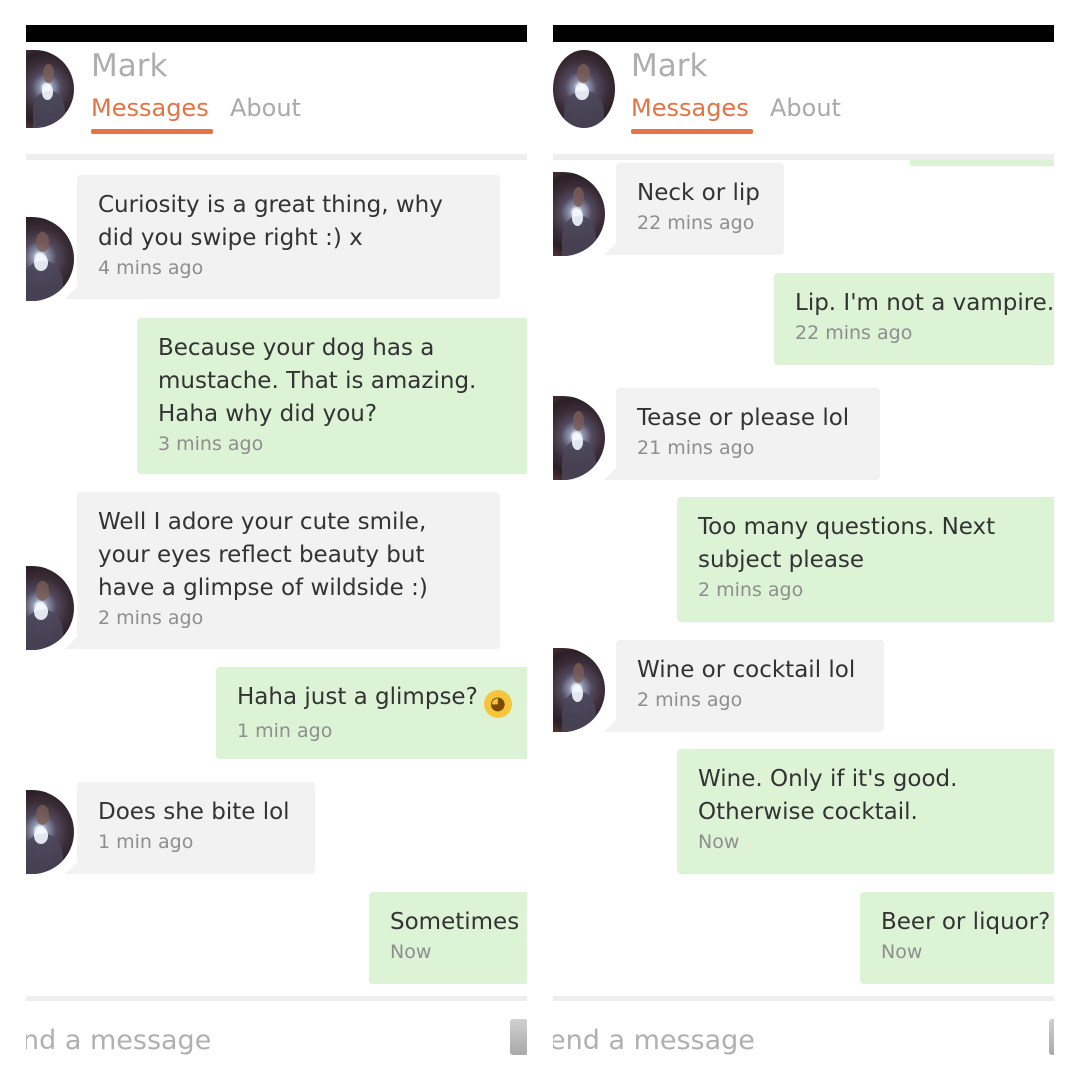  What do you see at coordinates (357, 697) in the screenshot?
I see `message-text: Haha just a glimpse?` at bounding box center [357, 697].